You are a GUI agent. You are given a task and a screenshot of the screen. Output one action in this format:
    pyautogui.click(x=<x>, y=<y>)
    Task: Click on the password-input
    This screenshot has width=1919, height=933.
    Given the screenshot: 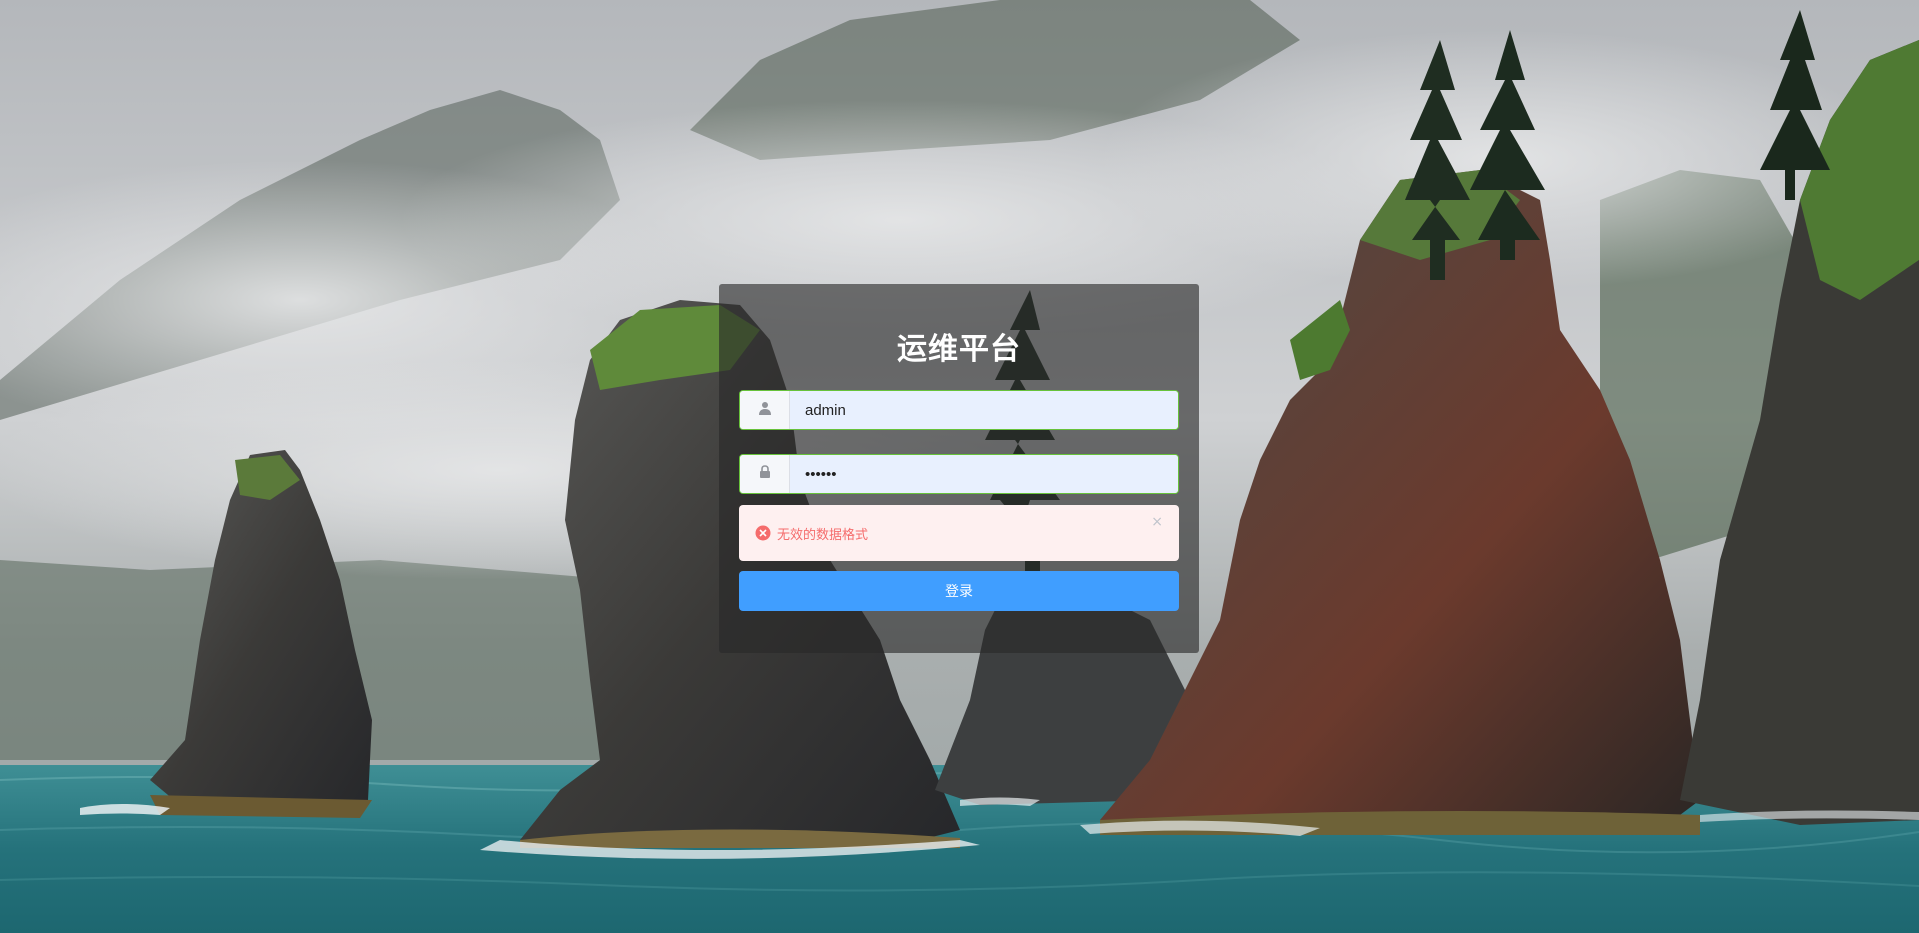 What is the action you would take?
    pyautogui.click(x=984, y=474)
    